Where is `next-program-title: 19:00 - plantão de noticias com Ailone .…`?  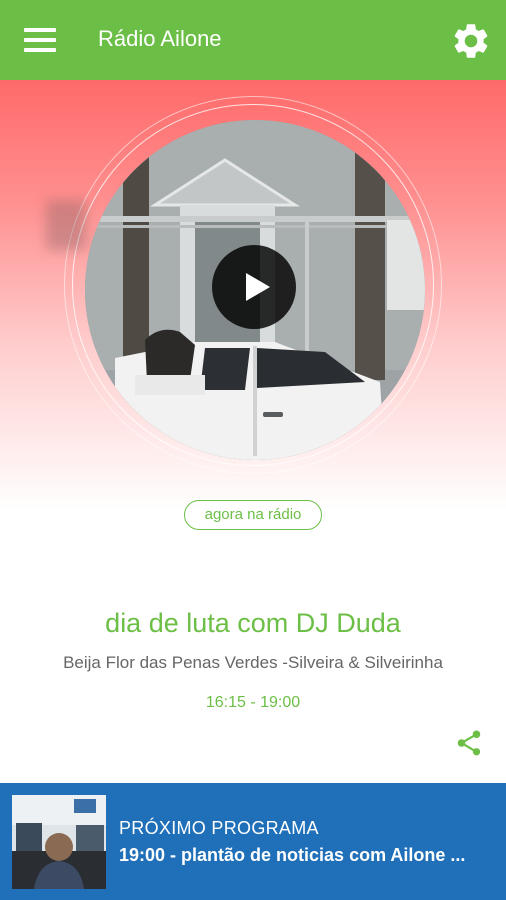 next-program-title: 19:00 - plantão de noticias com Ailone .… is located at coordinates (292, 855).